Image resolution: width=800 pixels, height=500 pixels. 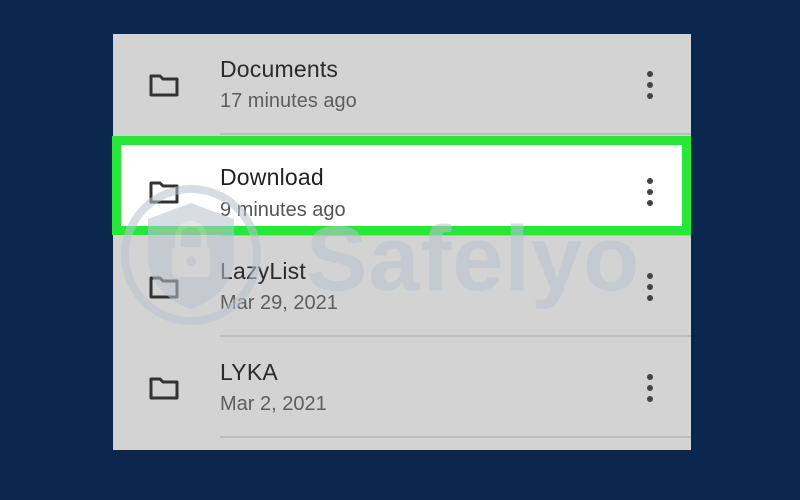 I want to click on file-row-download: Download 9 minutes ago, so click(x=401, y=185).